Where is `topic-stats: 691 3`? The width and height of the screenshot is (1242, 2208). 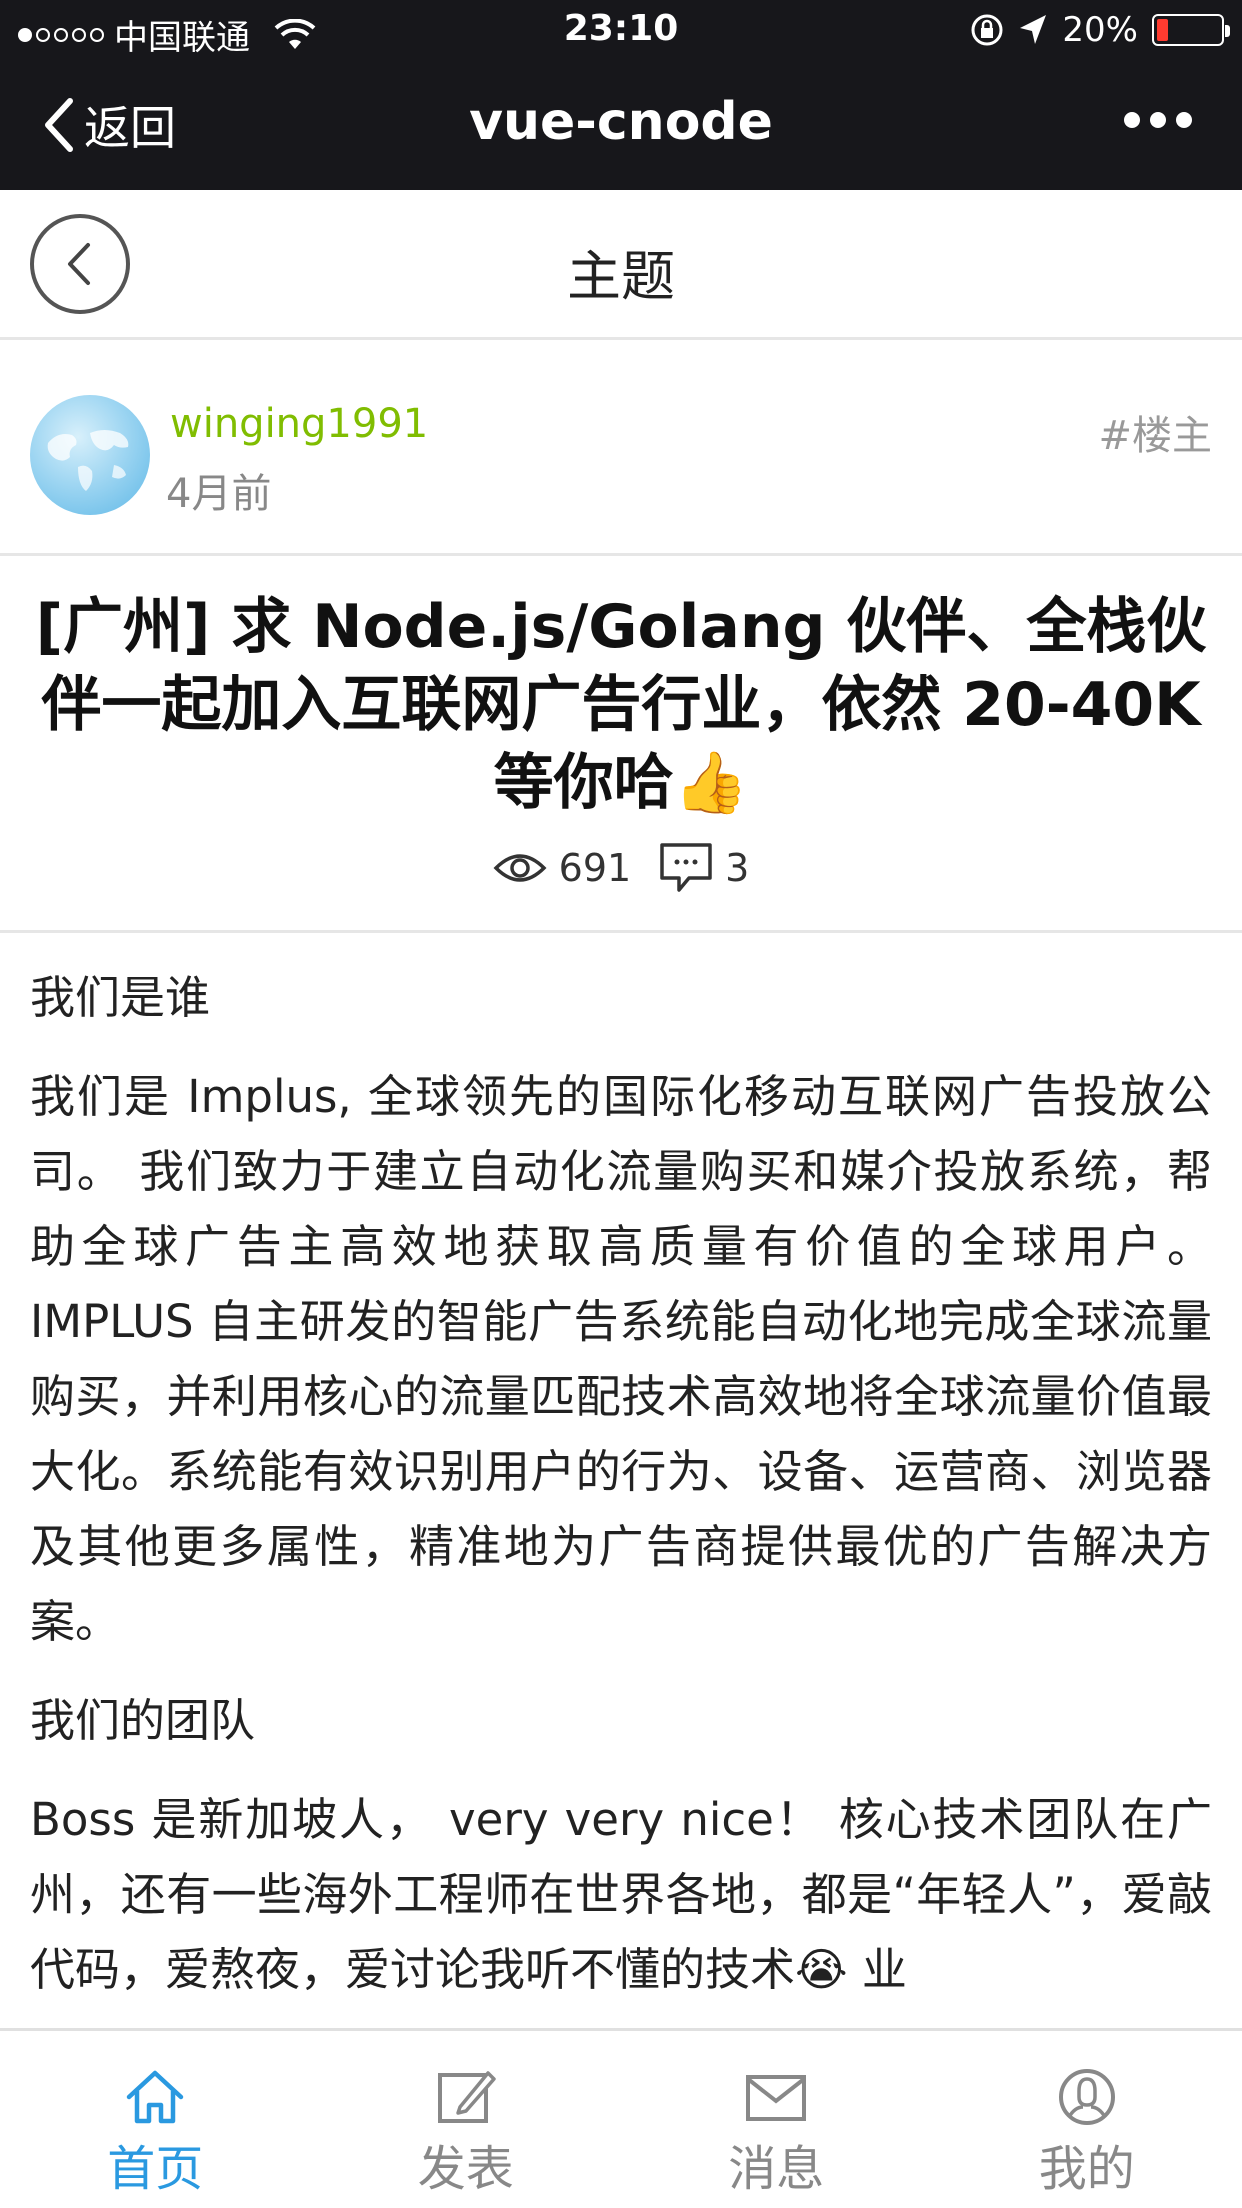 topic-stats: 691 3 is located at coordinates (621, 868).